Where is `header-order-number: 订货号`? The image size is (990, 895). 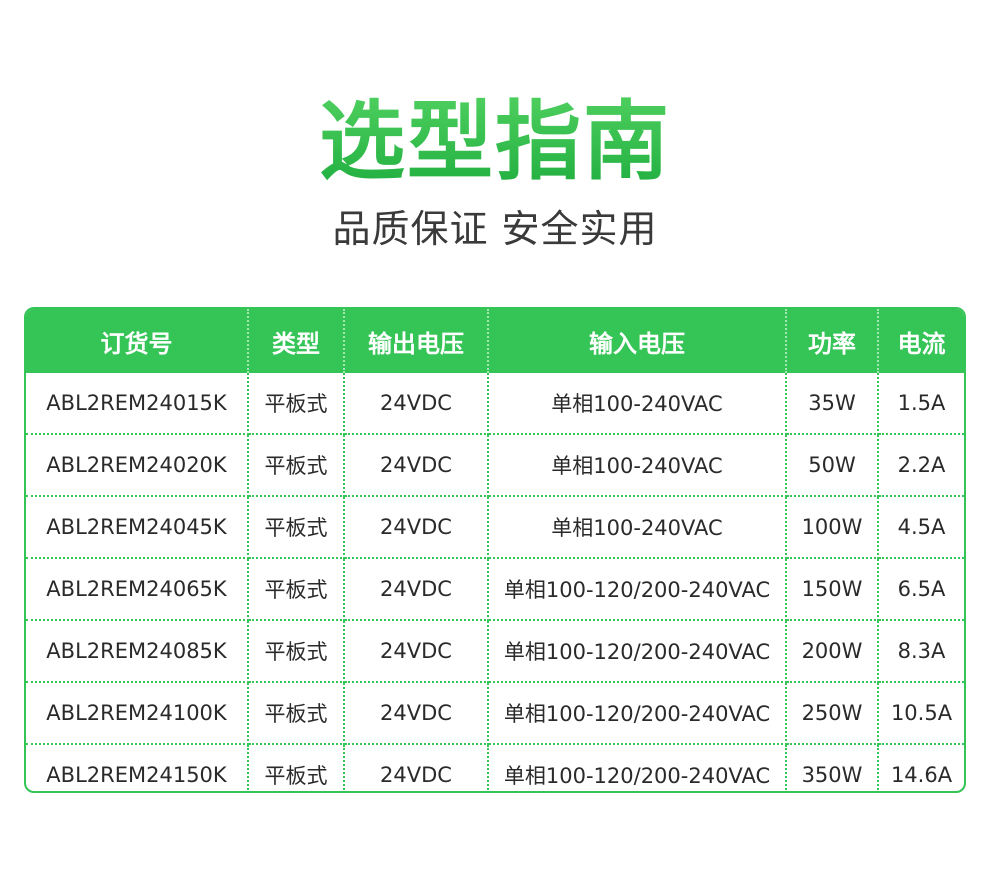
header-order-number: 订货号 is located at coordinates (137, 341).